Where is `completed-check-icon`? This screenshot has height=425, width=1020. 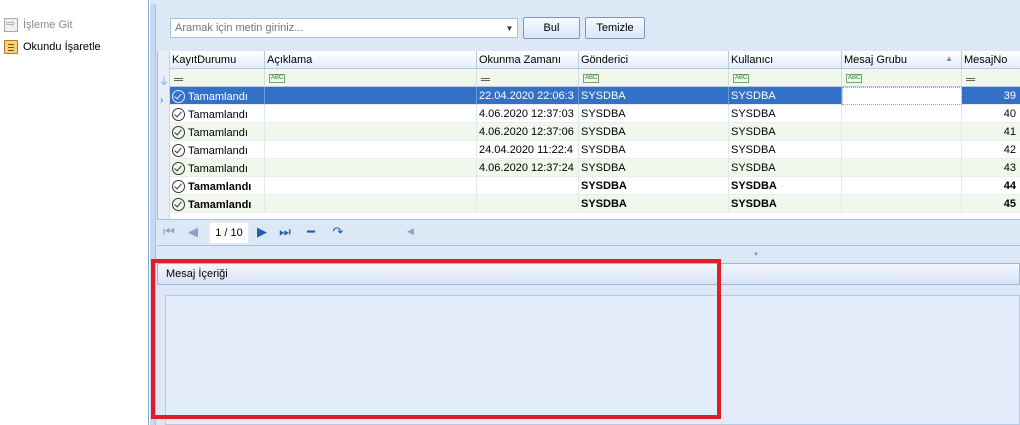 completed-check-icon is located at coordinates (178, 150).